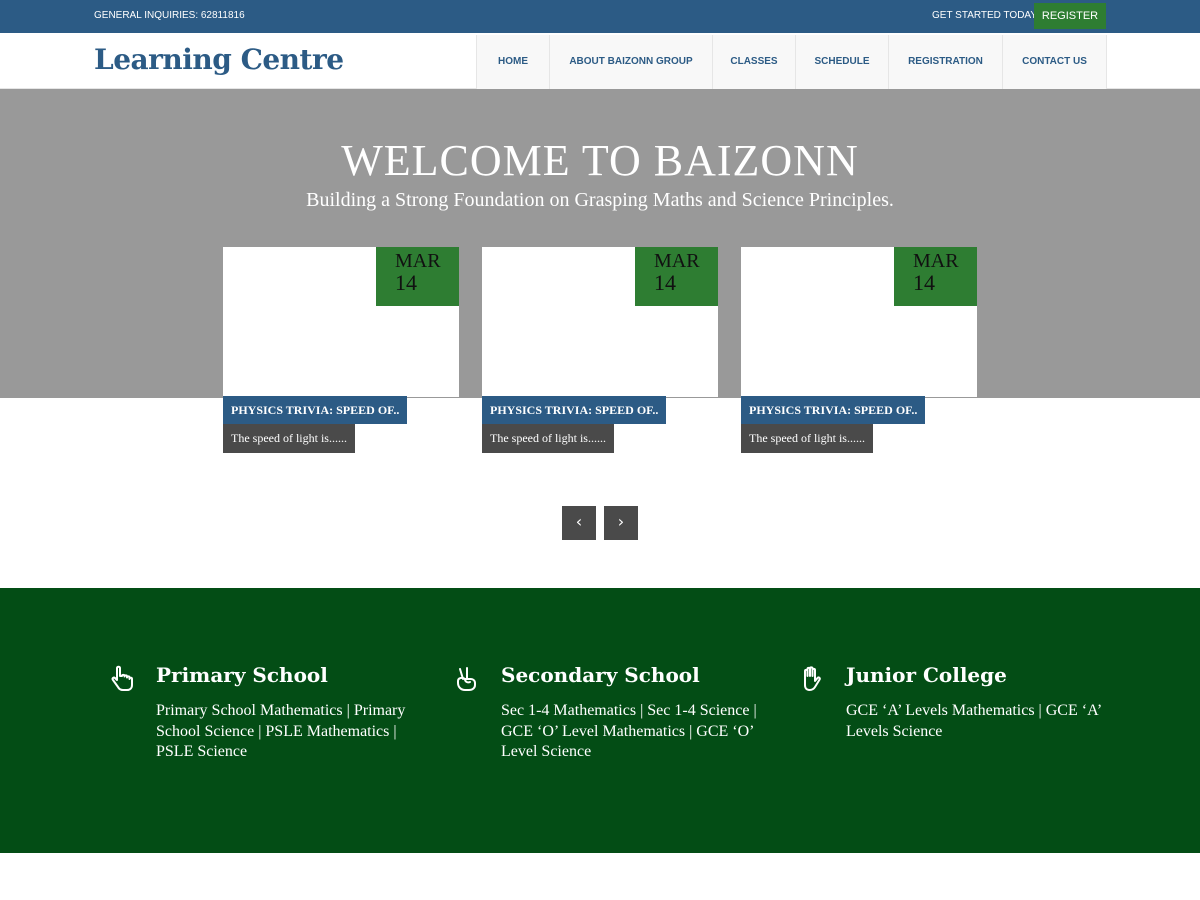  I want to click on get-started-text: GET STARTED TODAY, so click(985, 15).